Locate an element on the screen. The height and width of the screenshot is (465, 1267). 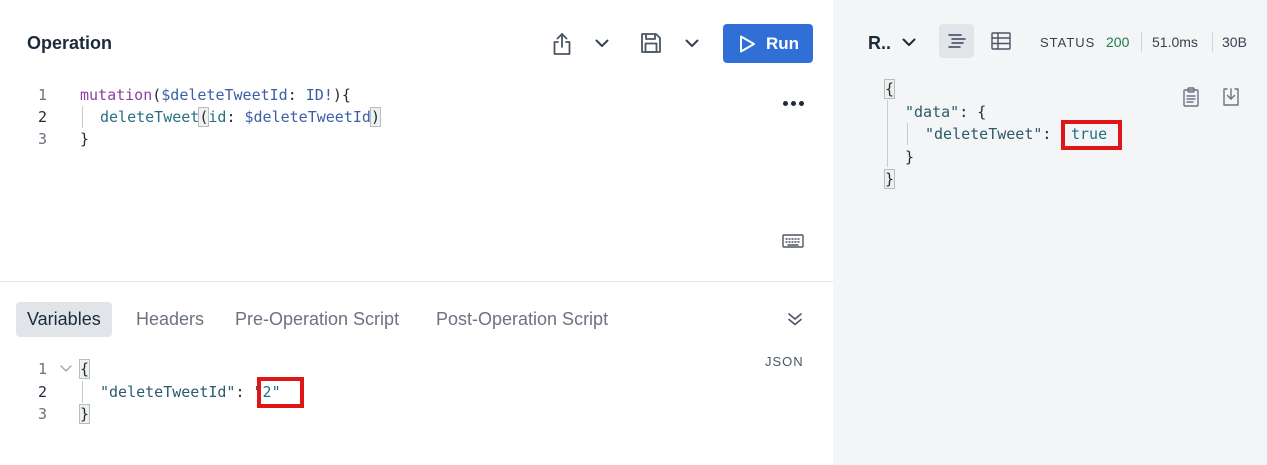
run-button-label: Run is located at coordinates (782, 43).